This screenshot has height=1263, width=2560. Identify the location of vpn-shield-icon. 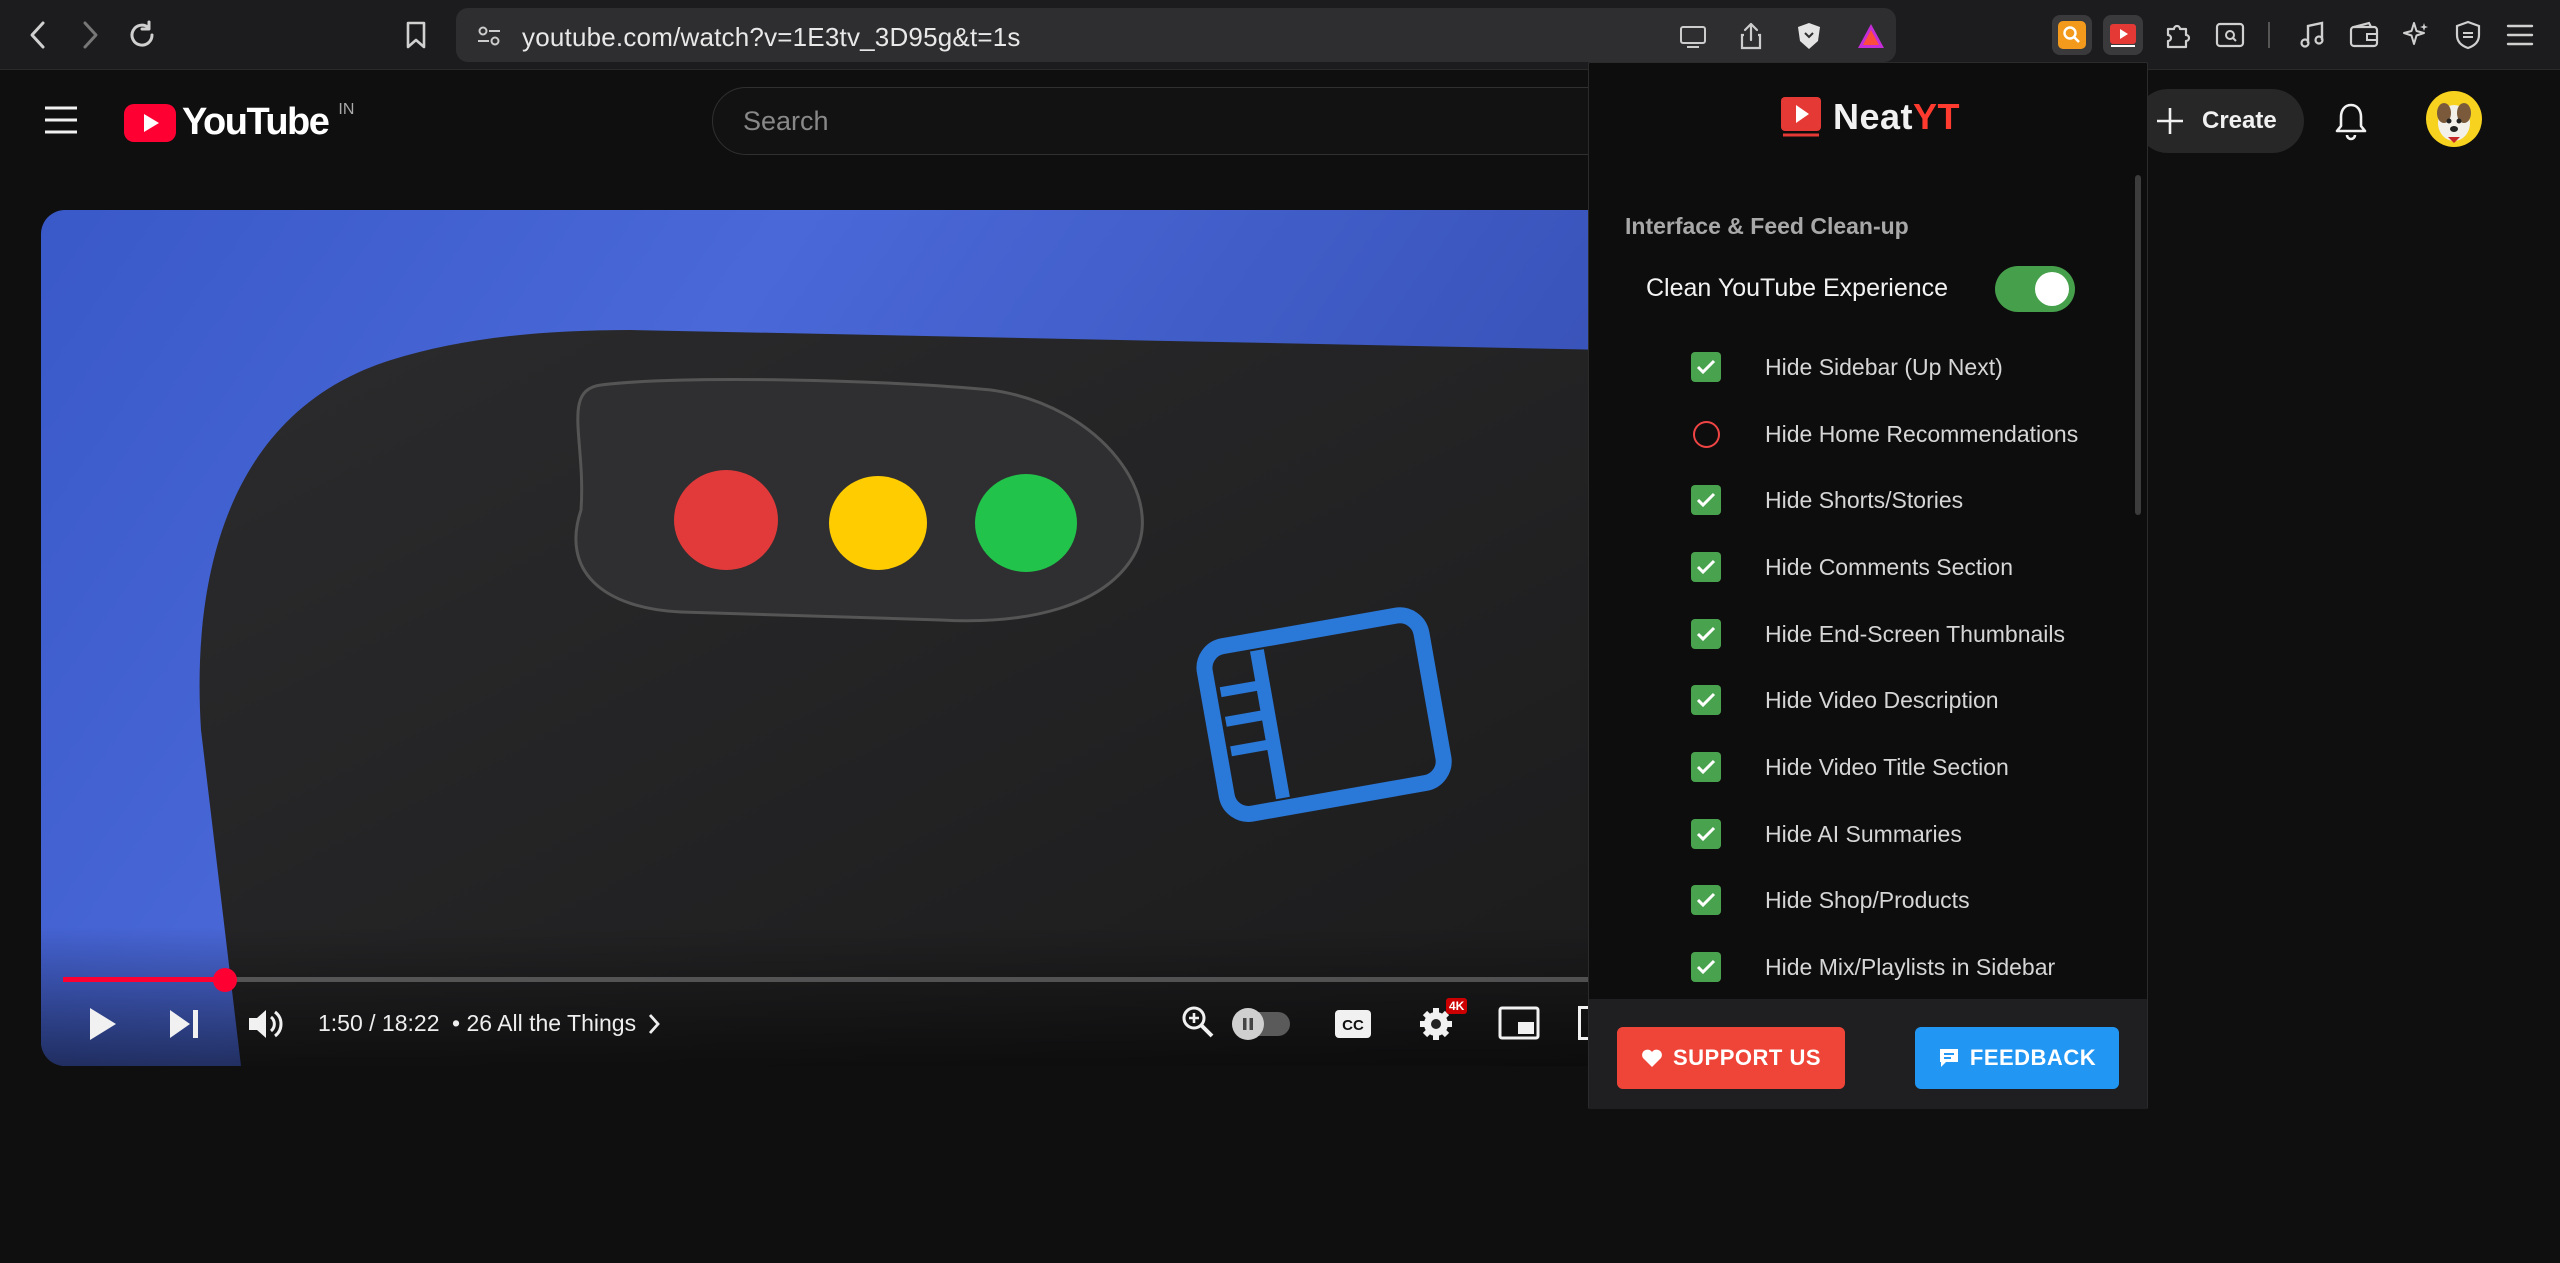
(2468, 35).